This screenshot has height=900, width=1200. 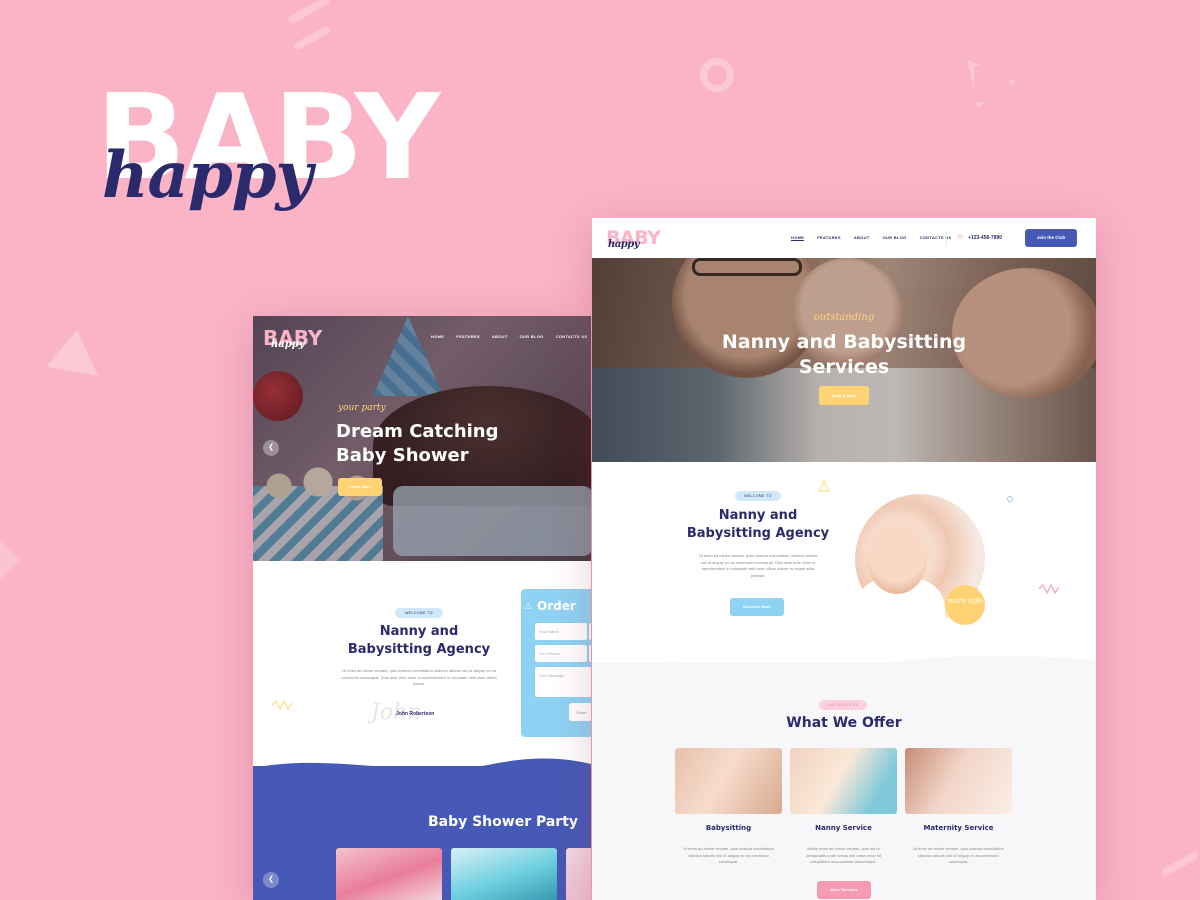 What do you see at coordinates (360, 487) in the screenshot?
I see `learn-more-button: Learn More` at bounding box center [360, 487].